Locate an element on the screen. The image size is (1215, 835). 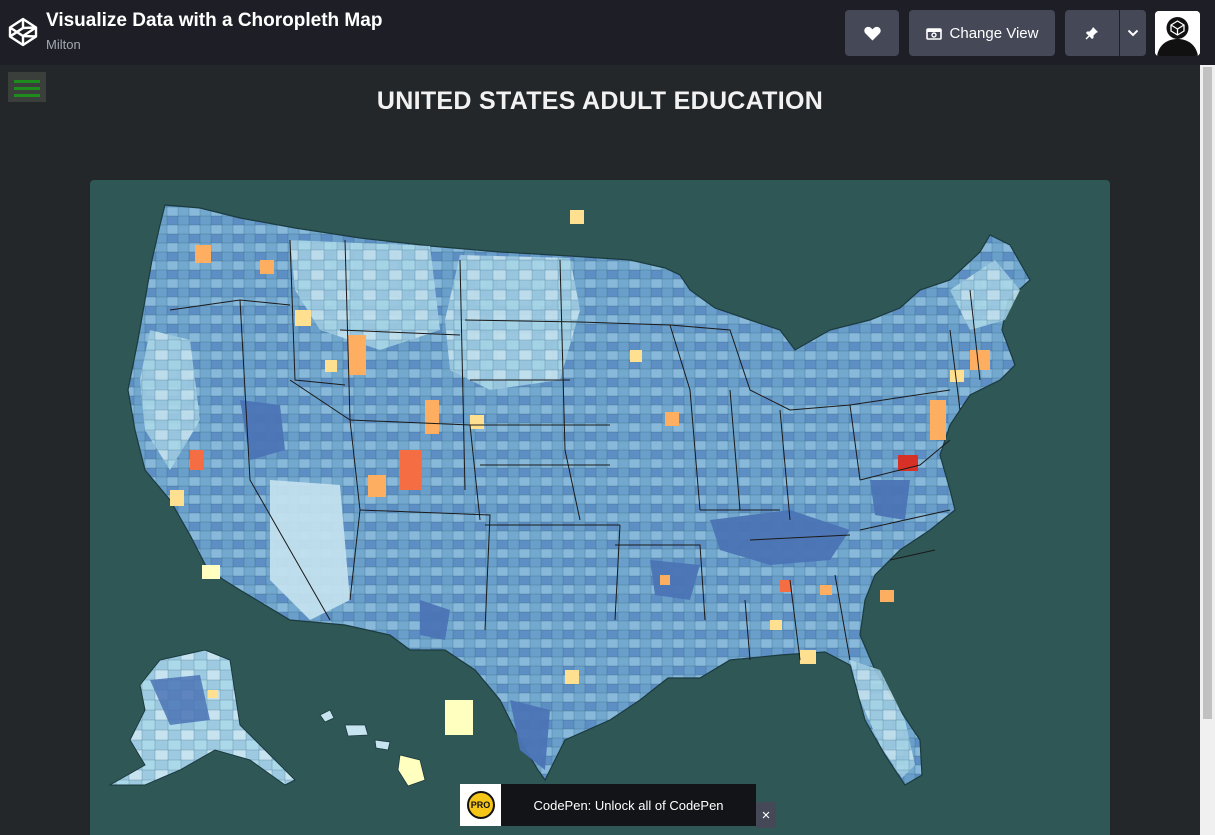
heart-icon is located at coordinates (872, 33).